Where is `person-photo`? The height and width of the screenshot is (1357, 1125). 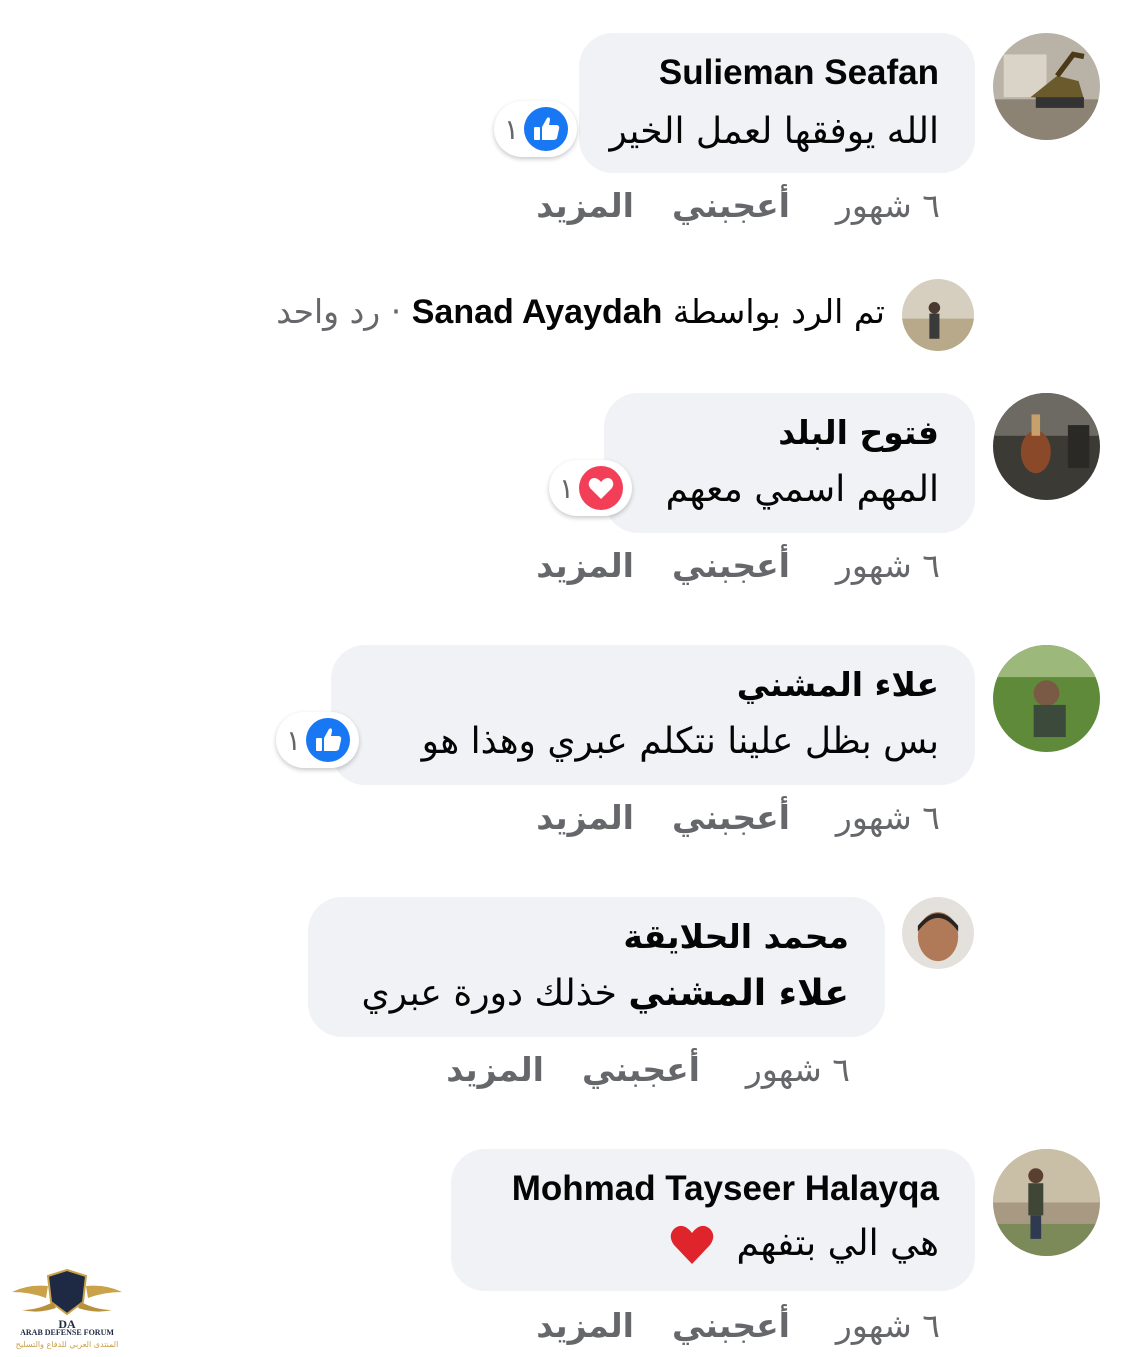
person-photo is located at coordinates (938, 315).